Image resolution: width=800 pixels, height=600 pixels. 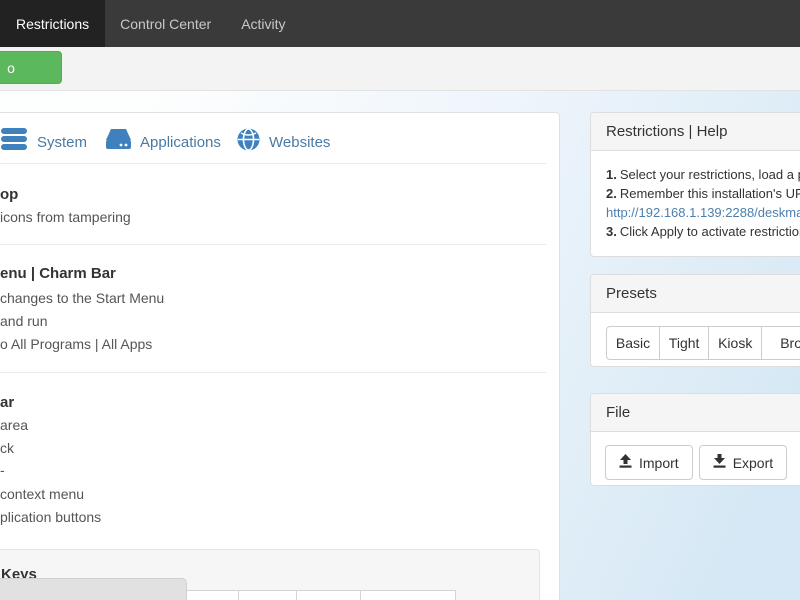 I want to click on tooltip-box, so click(x=93, y=589).